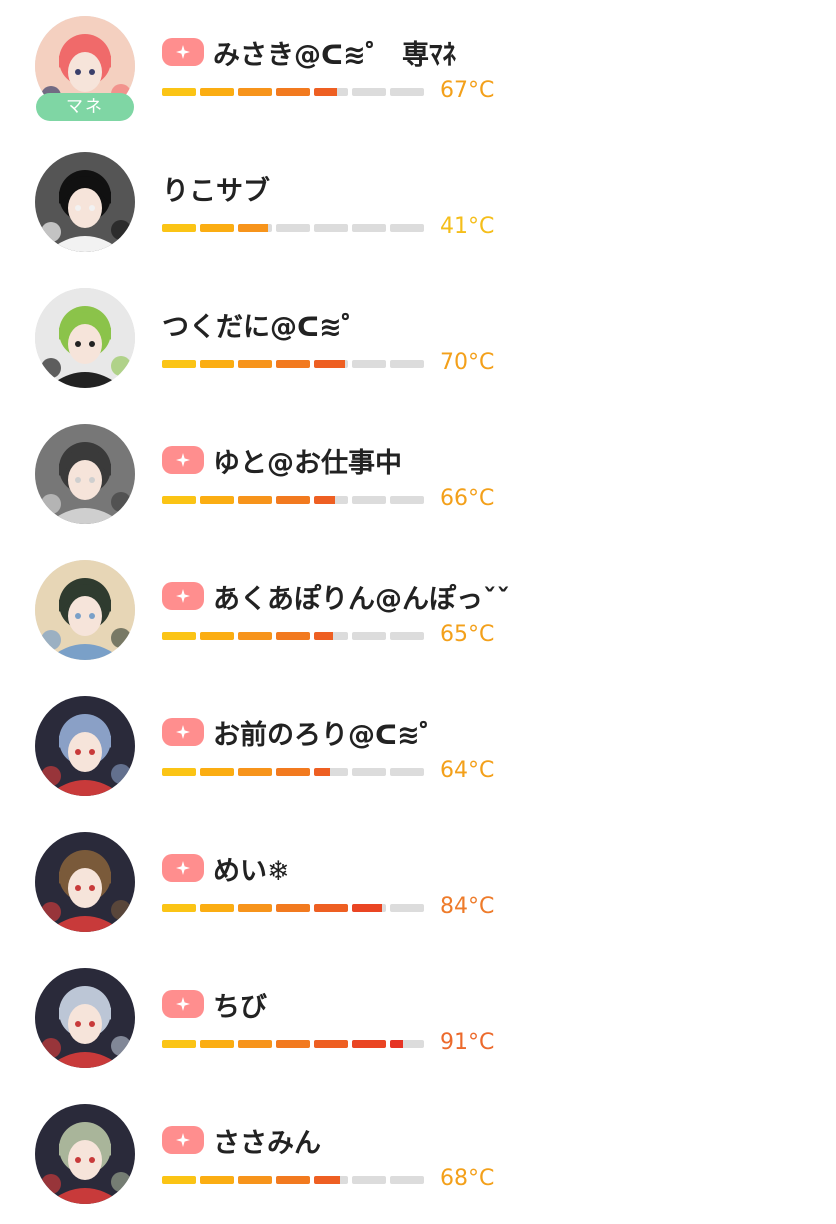 This screenshot has width=836, height=1224. I want to click on user-row: ささみん 68°C, so click(418, 1156).